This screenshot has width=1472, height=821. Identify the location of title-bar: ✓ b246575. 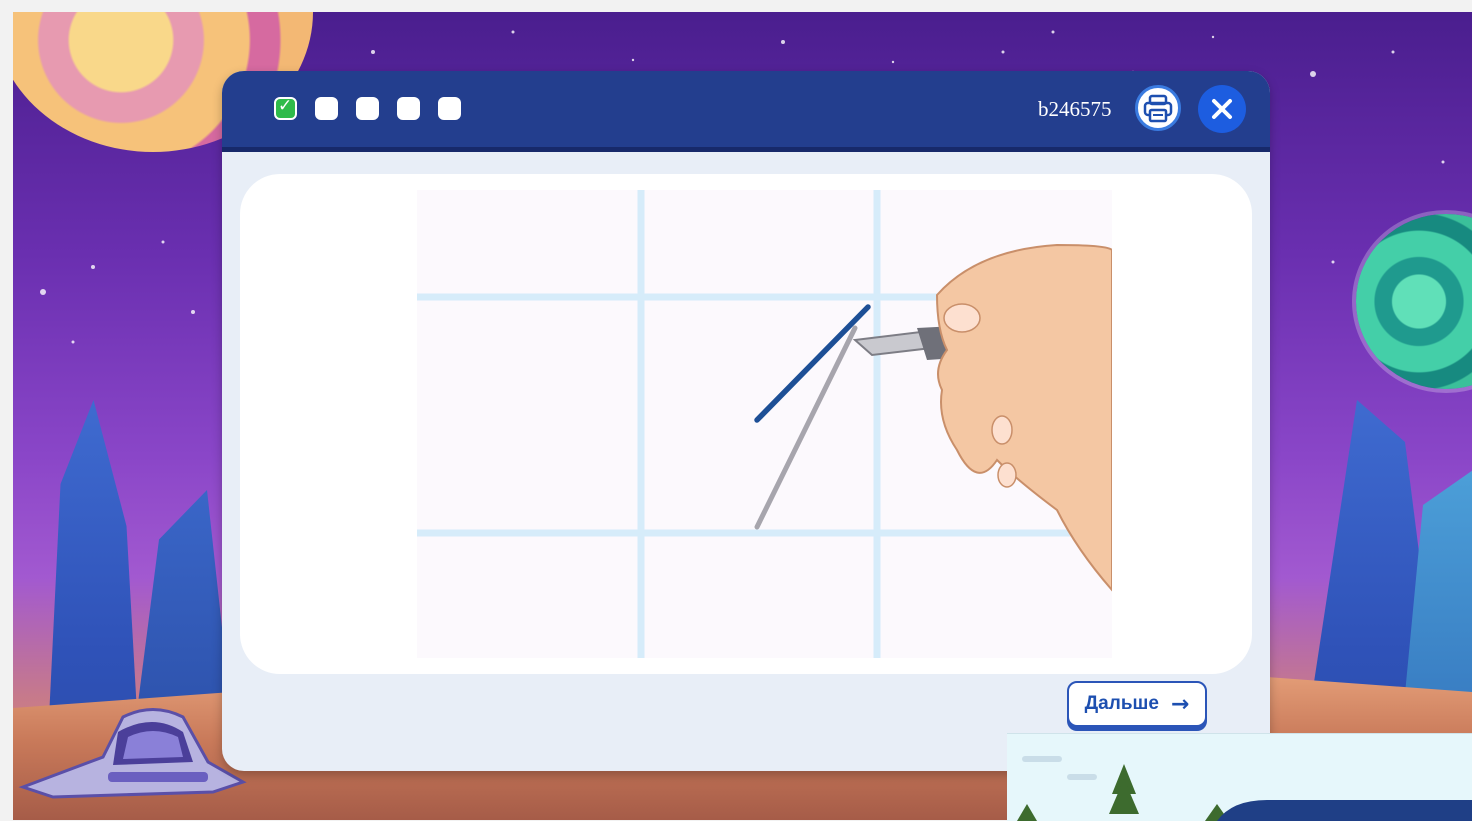
(746, 111).